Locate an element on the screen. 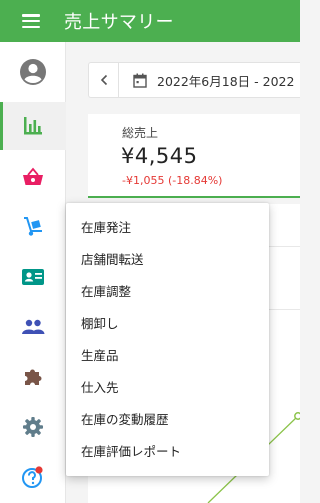 Image resolution: width=320 pixels, height=503 pixels. help-icon is located at coordinates (32, 477).